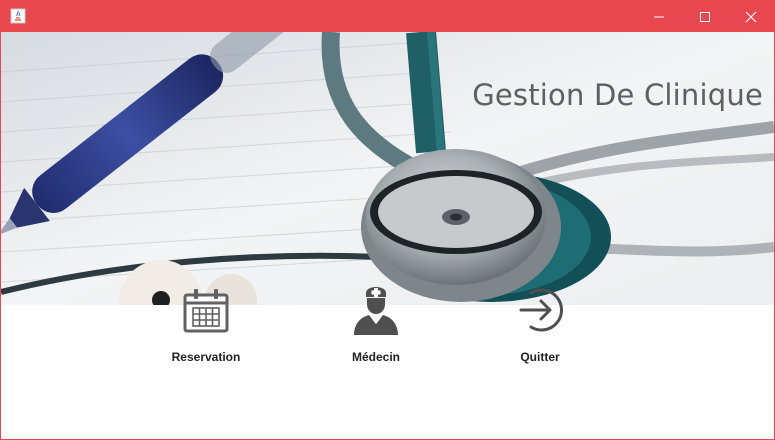 This screenshot has height=440, width=775. I want to click on quitter-label: Quitter, so click(540, 357).